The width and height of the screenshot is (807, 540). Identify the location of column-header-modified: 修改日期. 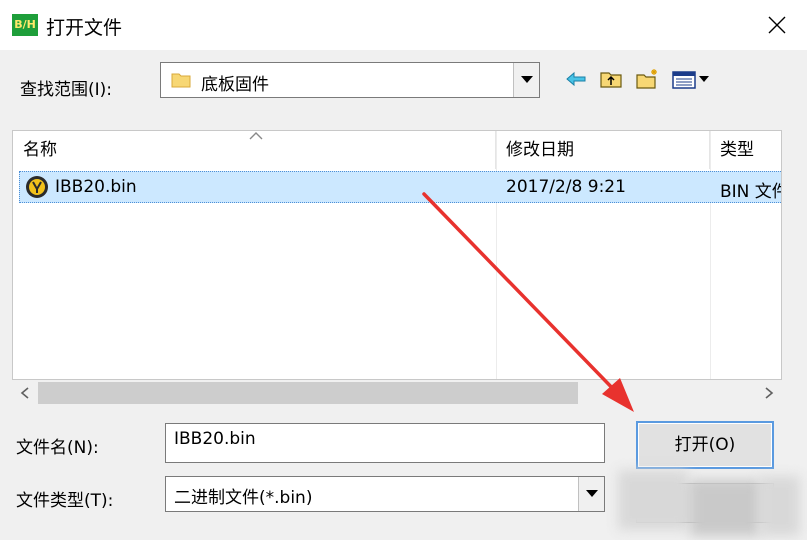
(603, 150).